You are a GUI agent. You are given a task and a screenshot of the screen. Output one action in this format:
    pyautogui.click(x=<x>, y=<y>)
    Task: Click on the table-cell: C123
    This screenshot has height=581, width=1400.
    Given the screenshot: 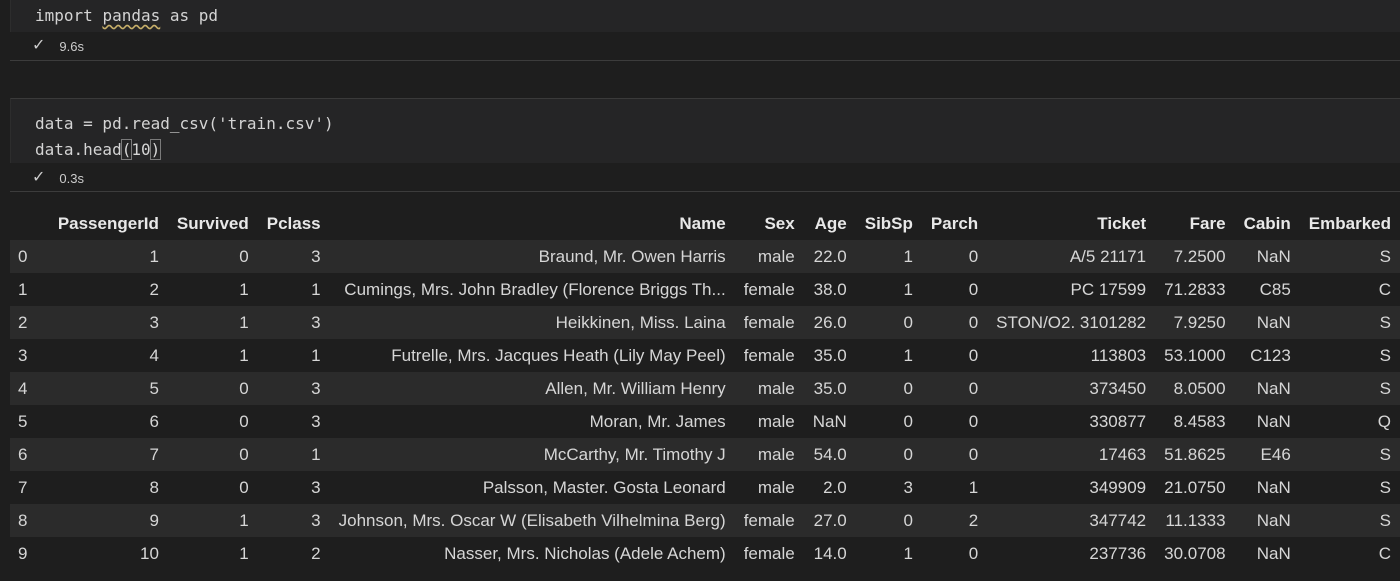 What is the action you would take?
    pyautogui.click(x=1270, y=355)
    